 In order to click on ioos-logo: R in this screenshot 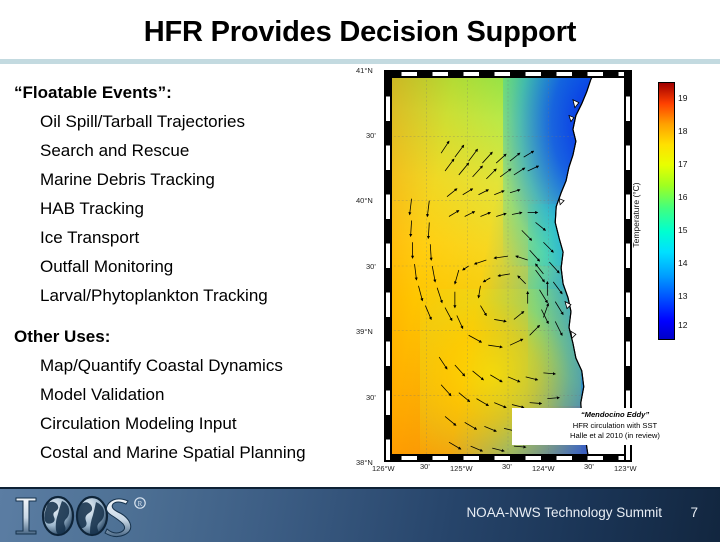, I will do `click(80, 516)`.